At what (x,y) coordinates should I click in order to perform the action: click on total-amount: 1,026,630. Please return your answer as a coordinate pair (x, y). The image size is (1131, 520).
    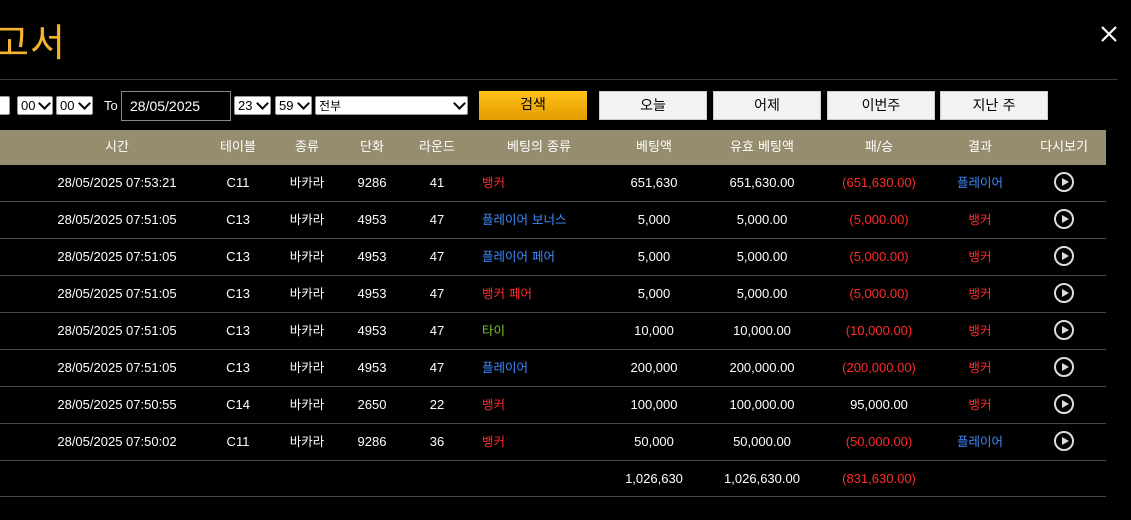
    Looking at the image, I should click on (654, 478).